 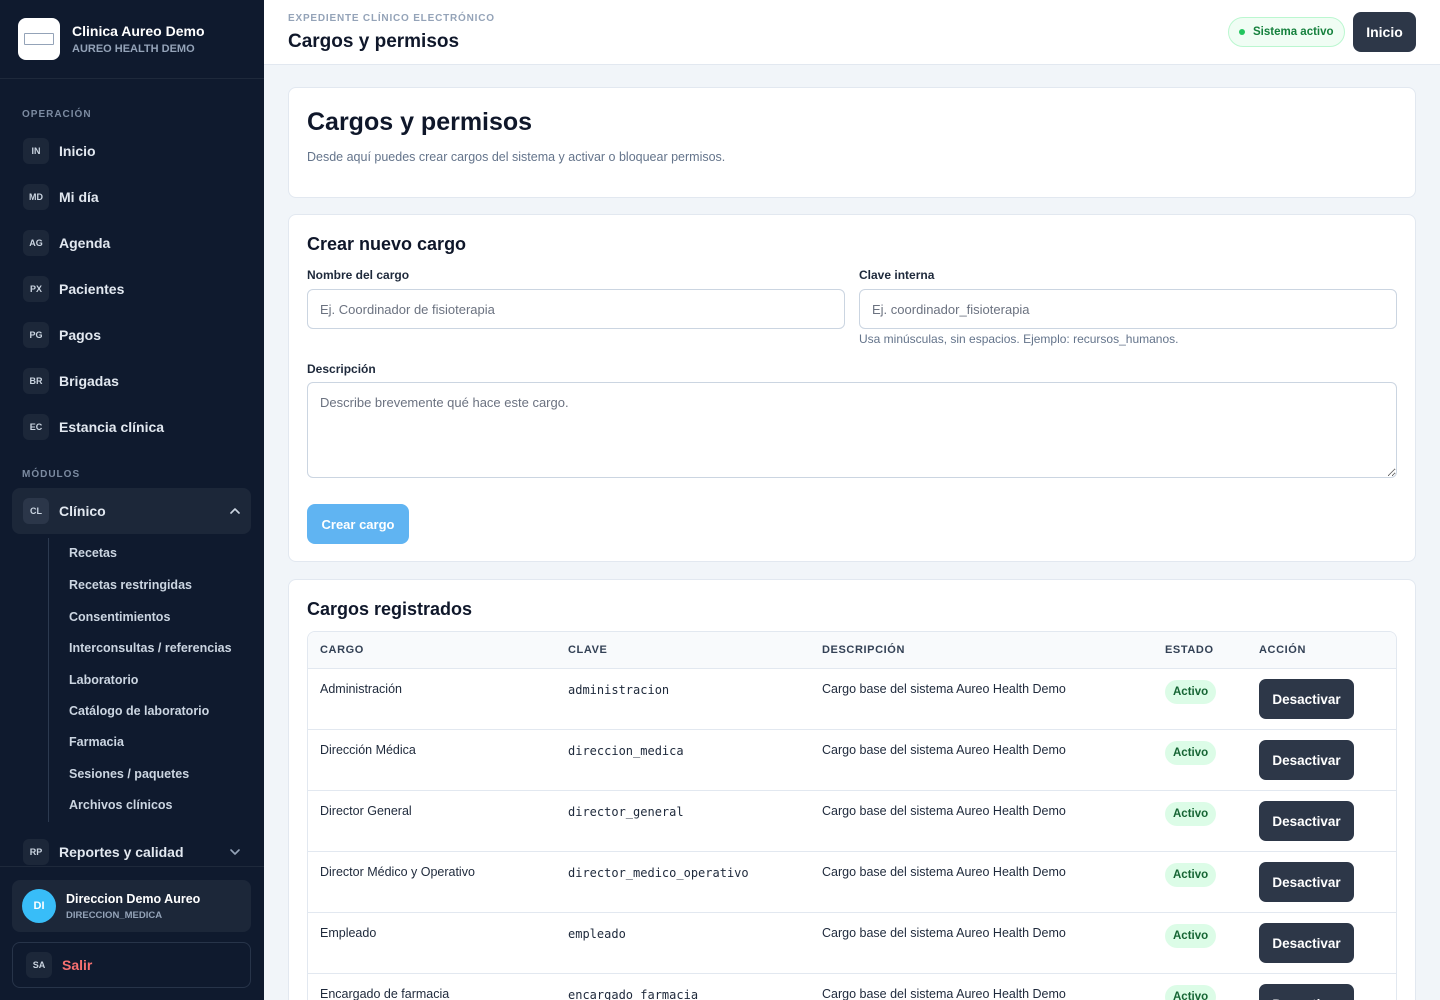 I want to click on sidebar-item-clinico: CL Clínico, so click(x=131, y=511).